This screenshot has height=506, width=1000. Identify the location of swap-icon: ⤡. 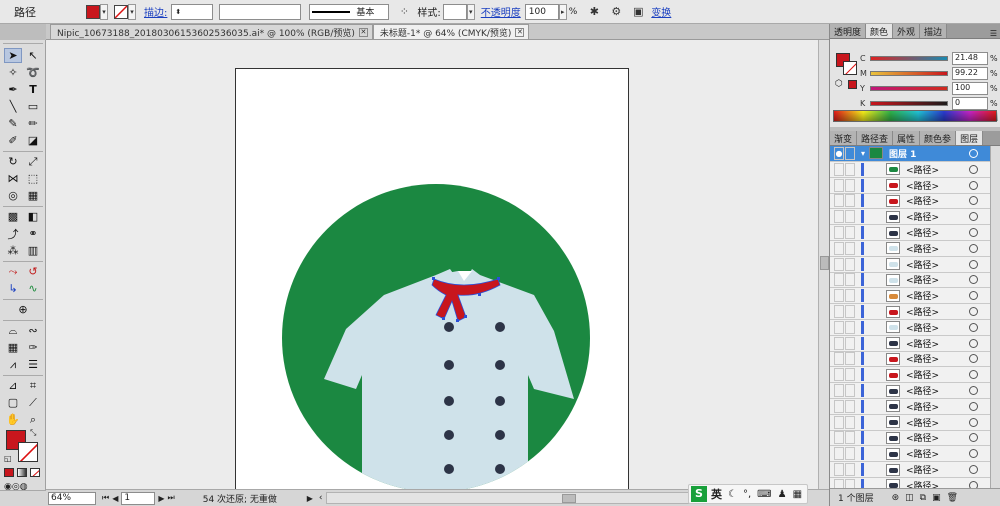
(33, 433).